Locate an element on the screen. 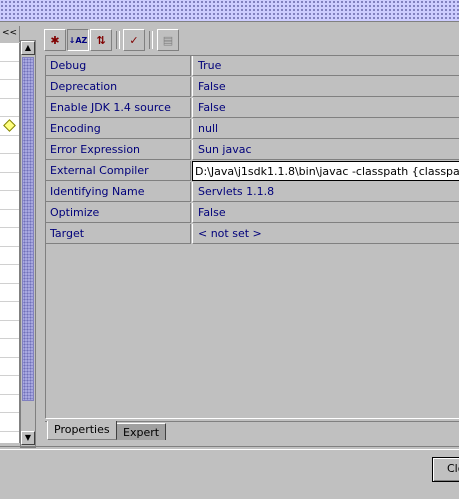 The height and width of the screenshot is (499, 459). property-row: Deprecation False is located at coordinates (252, 87).